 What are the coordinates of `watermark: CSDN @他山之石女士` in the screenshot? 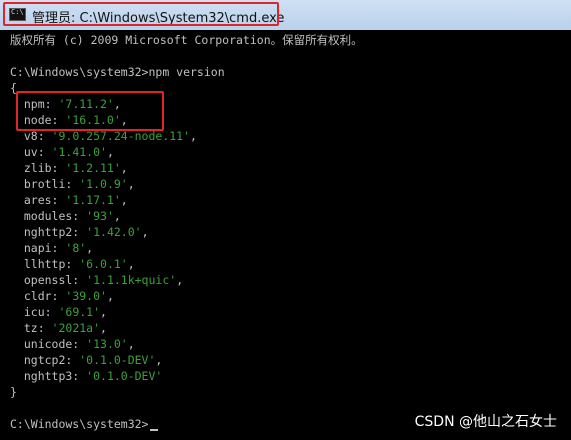 It's located at (485, 422).